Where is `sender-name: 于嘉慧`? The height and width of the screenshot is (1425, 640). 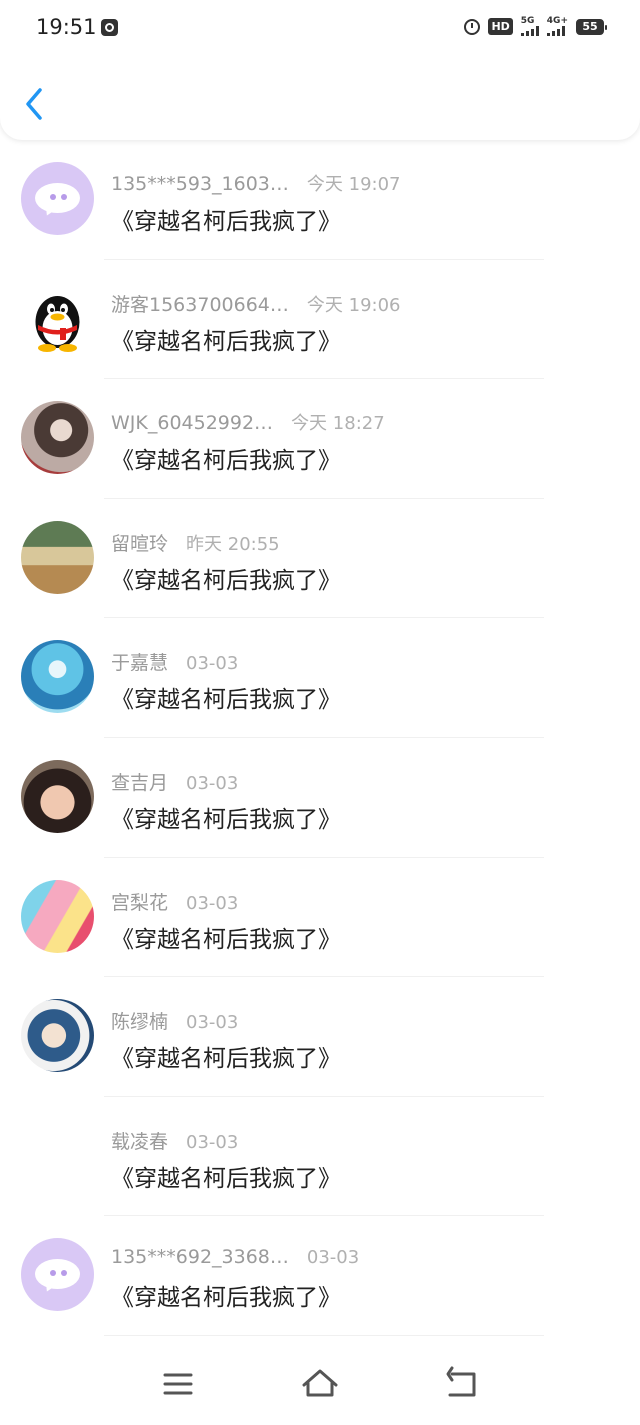 sender-name: 于嘉慧 is located at coordinates (140, 663).